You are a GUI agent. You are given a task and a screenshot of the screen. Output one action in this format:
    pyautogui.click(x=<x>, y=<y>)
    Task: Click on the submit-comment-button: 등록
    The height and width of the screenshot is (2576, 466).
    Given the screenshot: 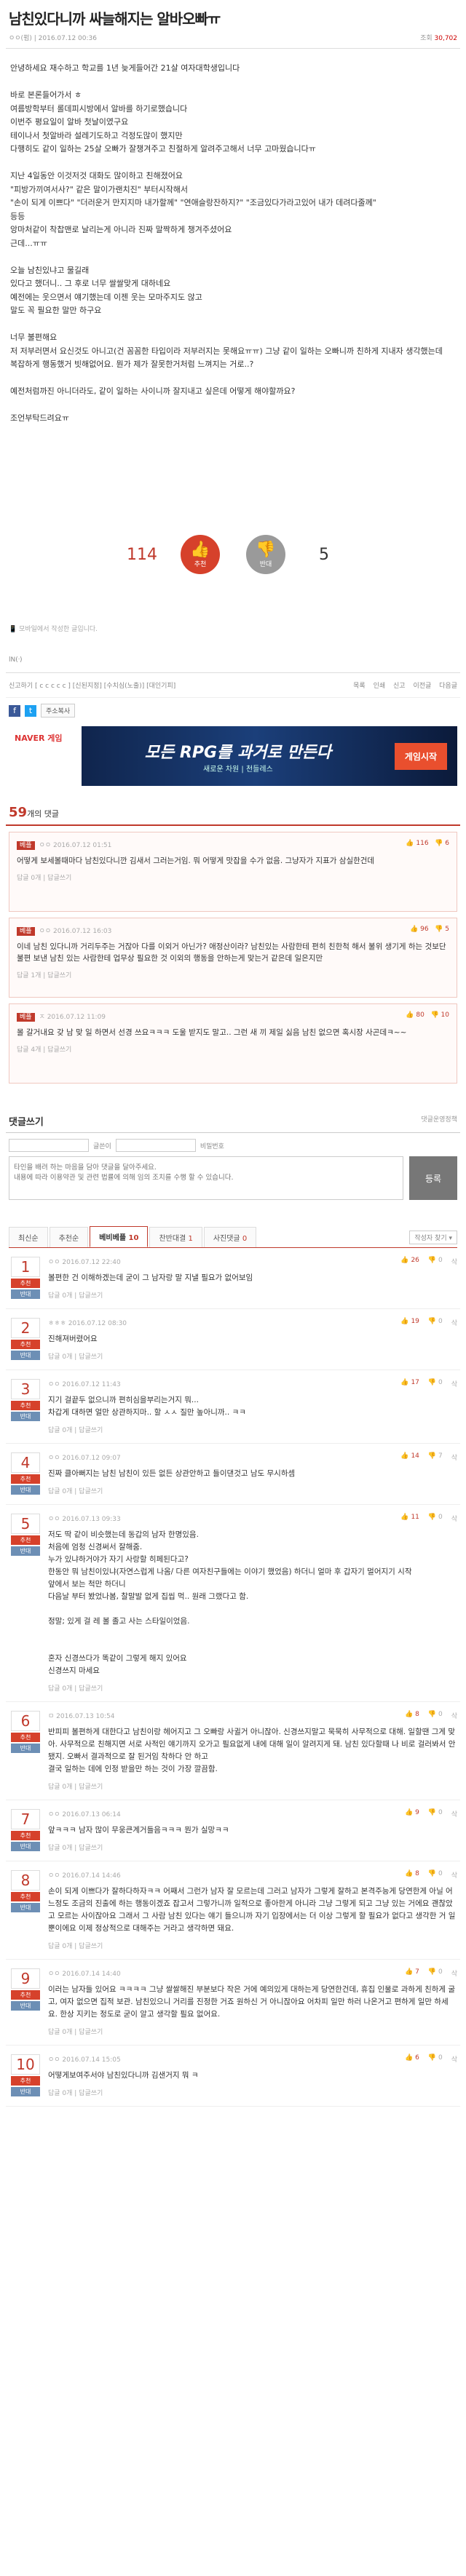 What is the action you would take?
    pyautogui.click(x=433, y=1178)
    